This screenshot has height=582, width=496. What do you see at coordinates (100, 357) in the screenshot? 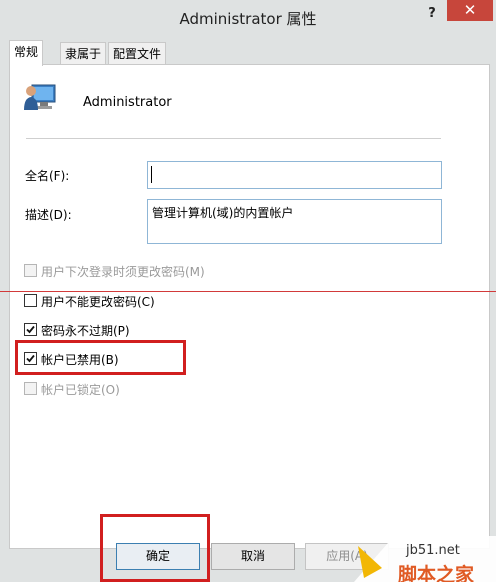
I see `annotation-box-disabled` at bounding box center [100, 357].